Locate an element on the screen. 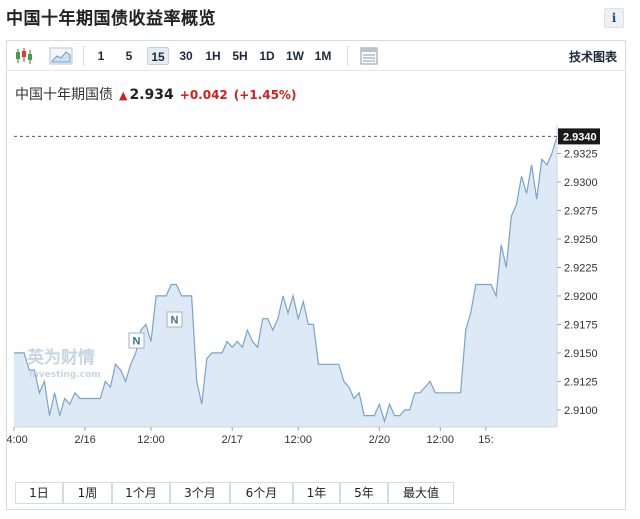 The width and height of the screenshot is (640, 519). page-title: 中国十年期国债收益率概览 is located at coordinates (111, 19).